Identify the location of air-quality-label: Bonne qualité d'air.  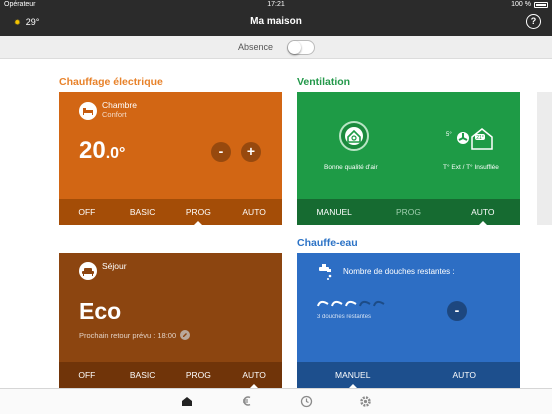
(351, 167).